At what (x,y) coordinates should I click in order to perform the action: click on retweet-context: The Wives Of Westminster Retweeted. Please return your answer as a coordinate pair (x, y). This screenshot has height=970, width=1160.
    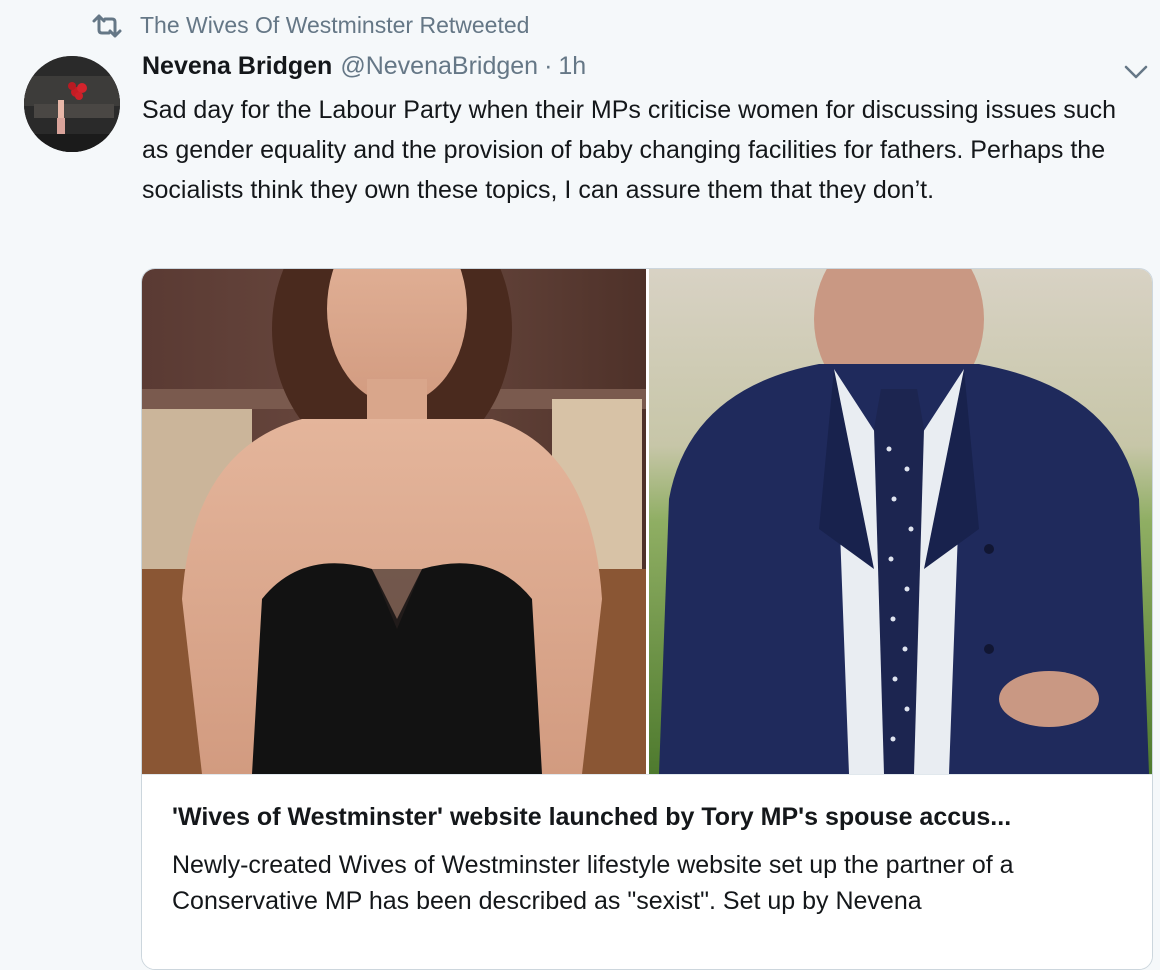
    Looking at the image, I should click on (309, 25).